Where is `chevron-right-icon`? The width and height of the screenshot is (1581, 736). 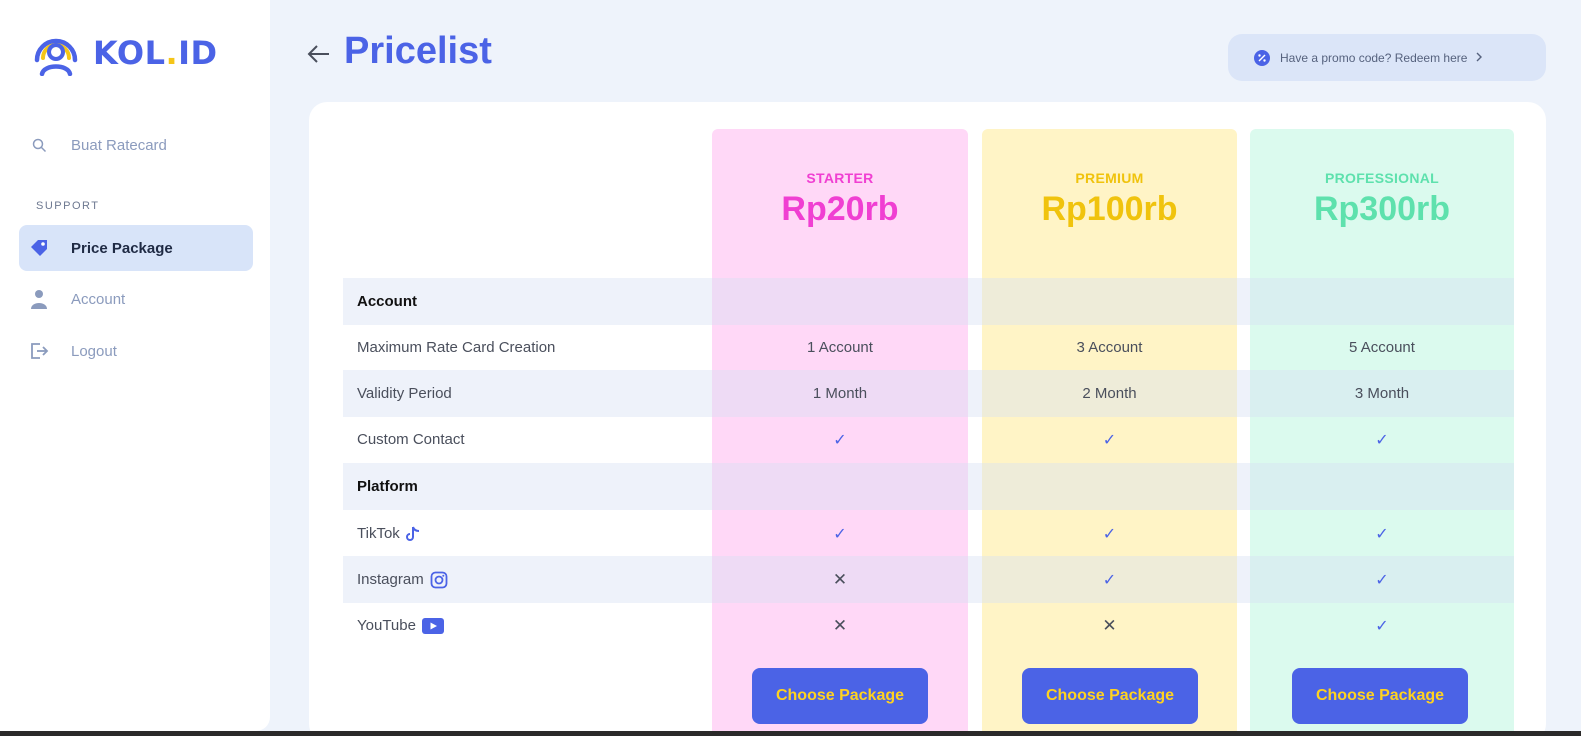
chevron-right-icon is located at coordinates (1479, 58).